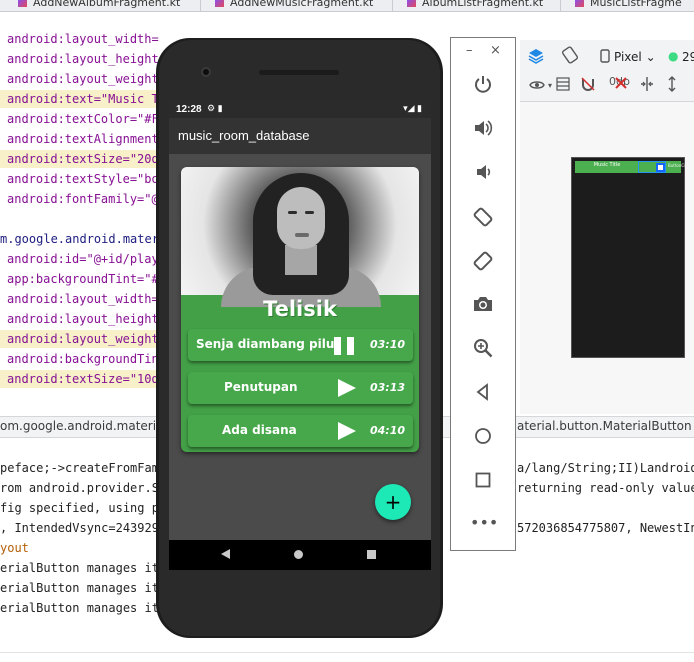 Image resolution: width=694 pixels, height=662 pixels. I want to click on log-line: yout, so click(14, 548).